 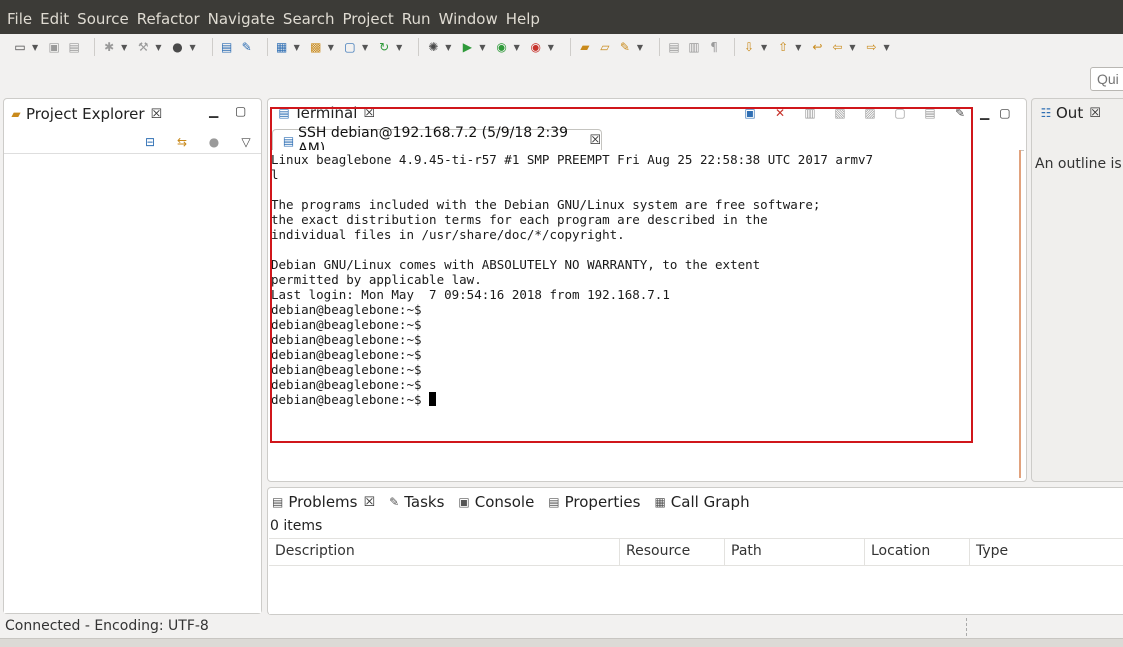 What do you see at coordinates (297, 47) in the screenshot?
I see `new-project-dropdown-icon: ▼` at bounding box center [297, 47].